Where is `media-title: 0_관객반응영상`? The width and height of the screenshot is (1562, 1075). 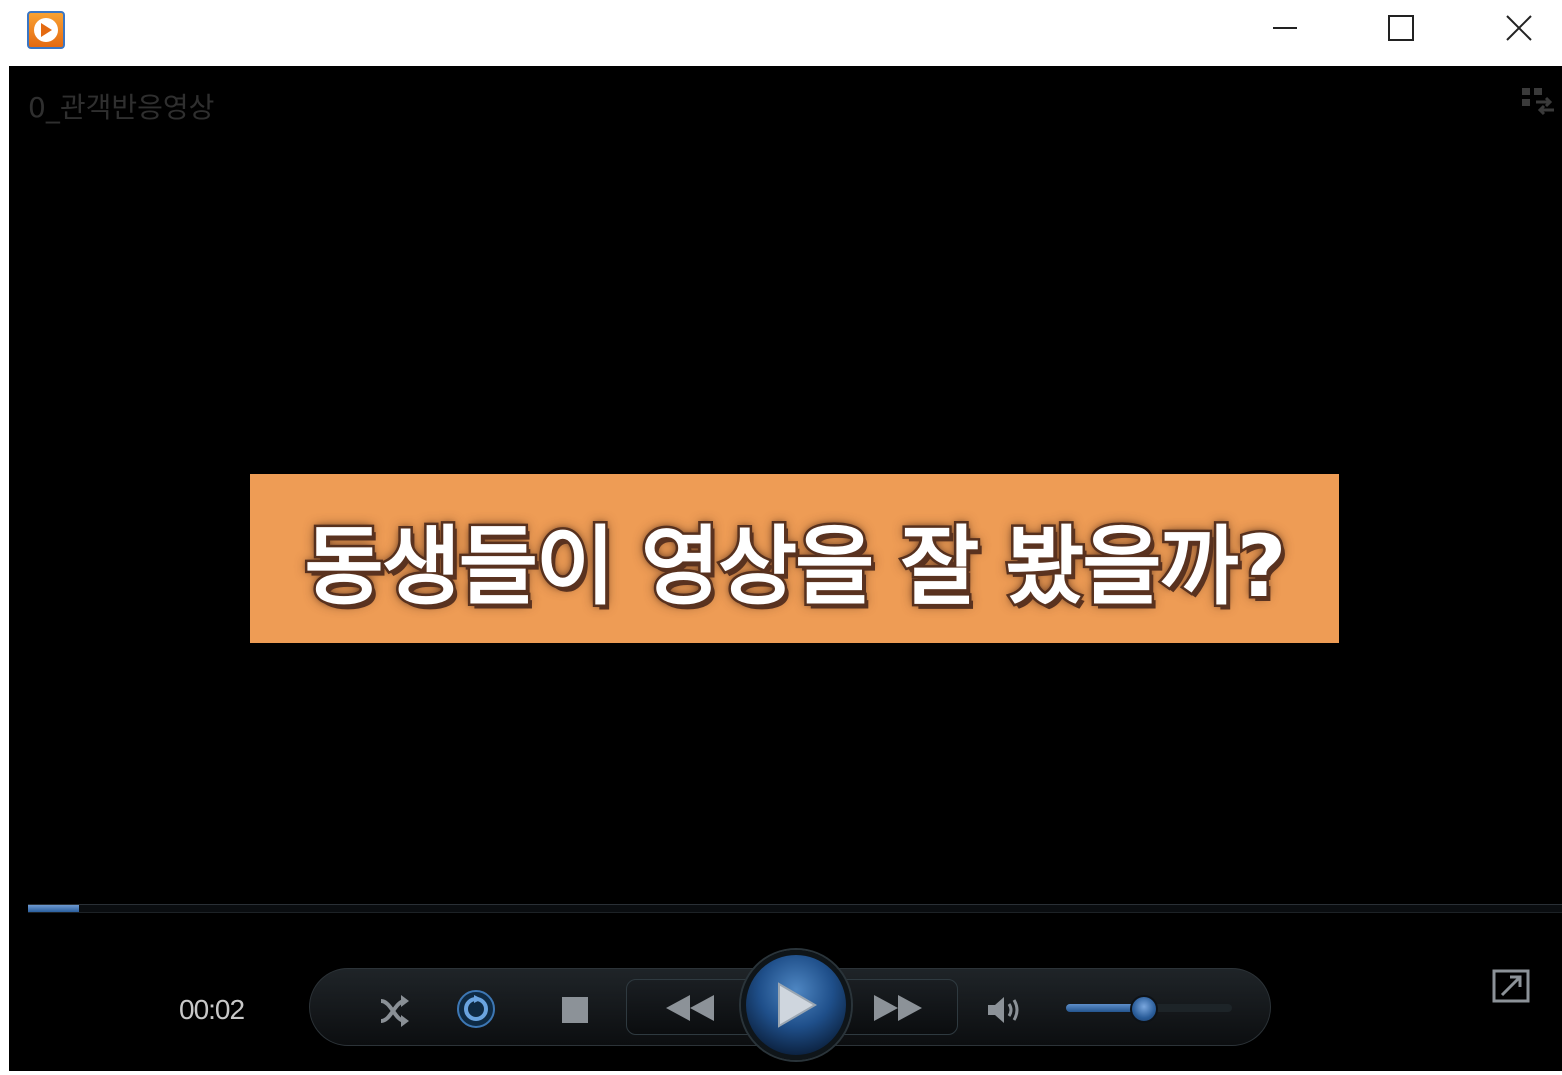 media-title: 0_관객반응영상 is located at coordinates (121, 107).